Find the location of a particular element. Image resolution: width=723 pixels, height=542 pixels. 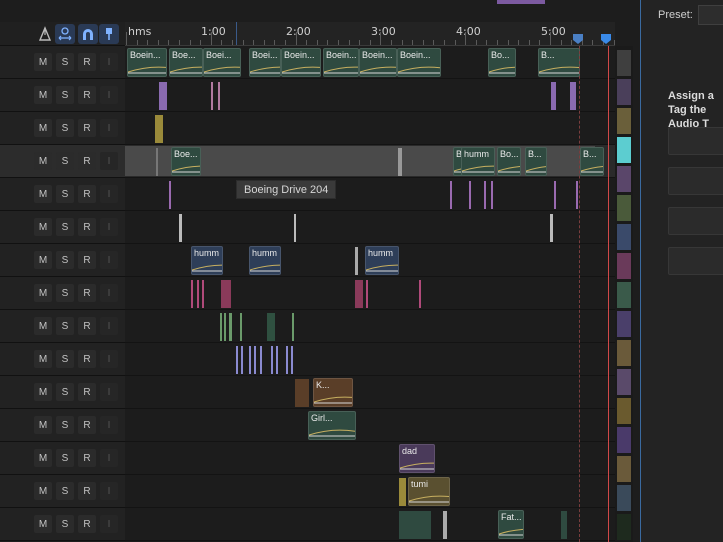

top-scroll-thumb is located at coordinates (521, 2).